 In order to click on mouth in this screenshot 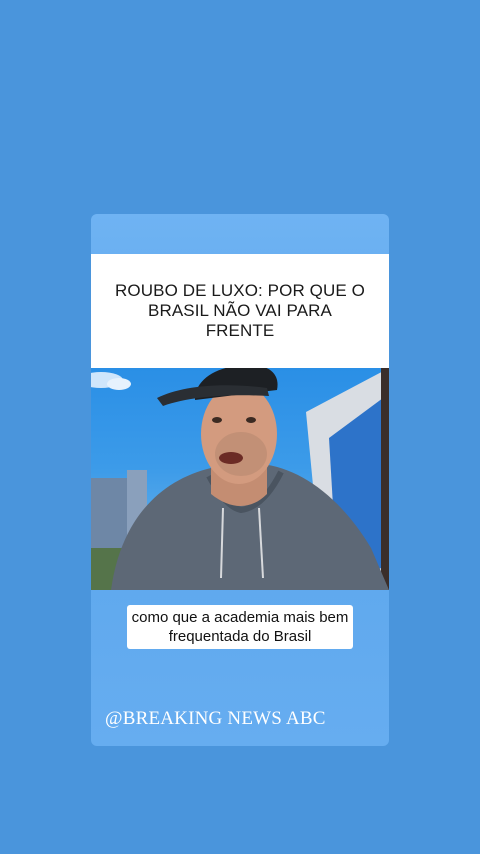, I will do `click(231, 458)`.